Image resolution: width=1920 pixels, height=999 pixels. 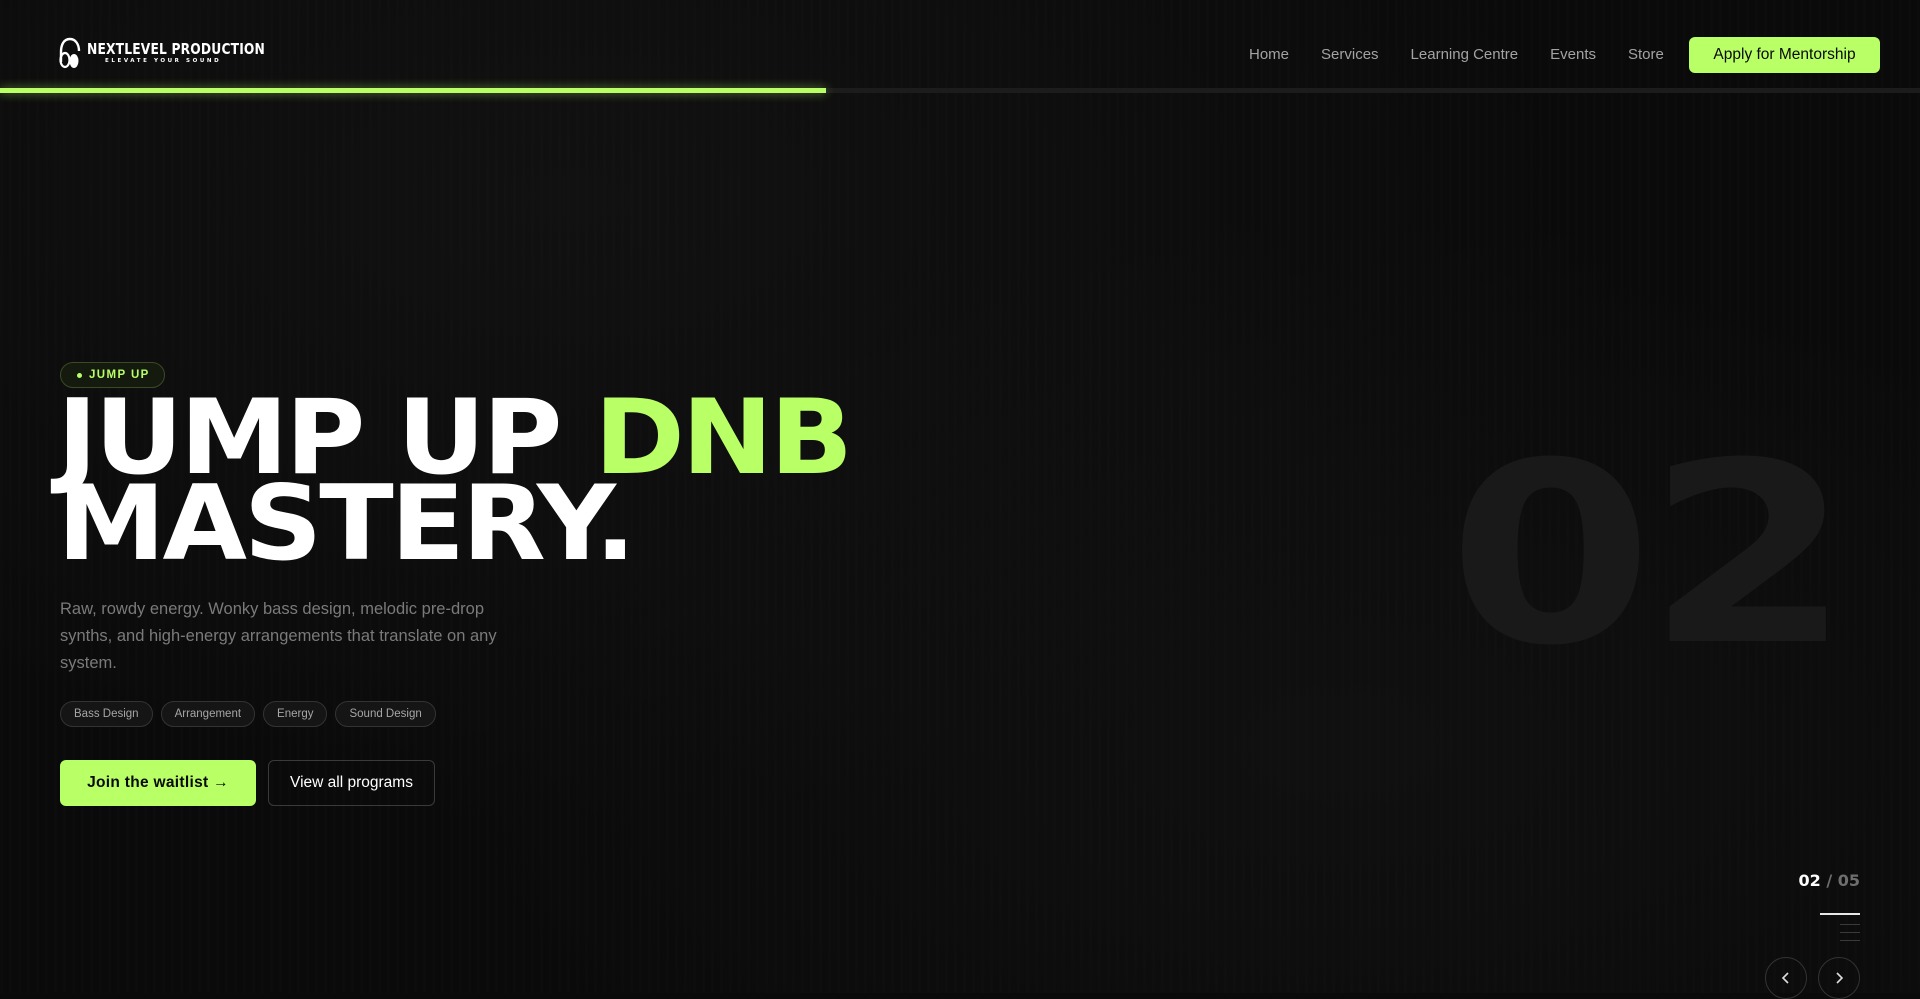 I want to click on hero-headline: JUMP UP DNB MASTERY., so click(x=455, y=481).